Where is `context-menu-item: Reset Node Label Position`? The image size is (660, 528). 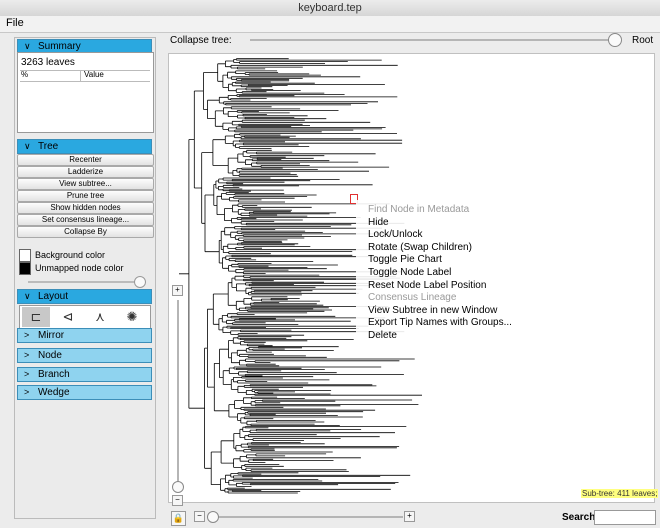 context-menu-item: Reset Node Label Position is located at coordinates (427, 285).